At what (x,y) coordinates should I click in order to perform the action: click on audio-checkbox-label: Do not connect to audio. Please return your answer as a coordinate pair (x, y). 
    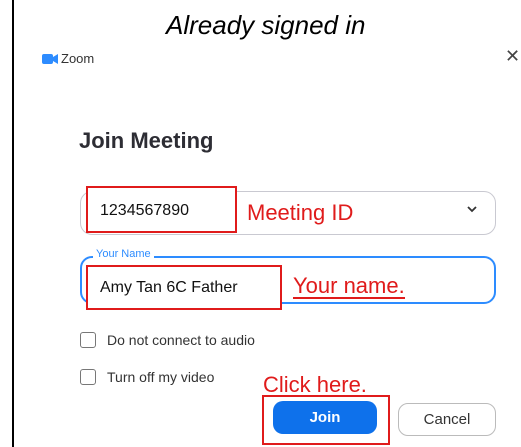
    Looking at the image, I should click on (181, 340).